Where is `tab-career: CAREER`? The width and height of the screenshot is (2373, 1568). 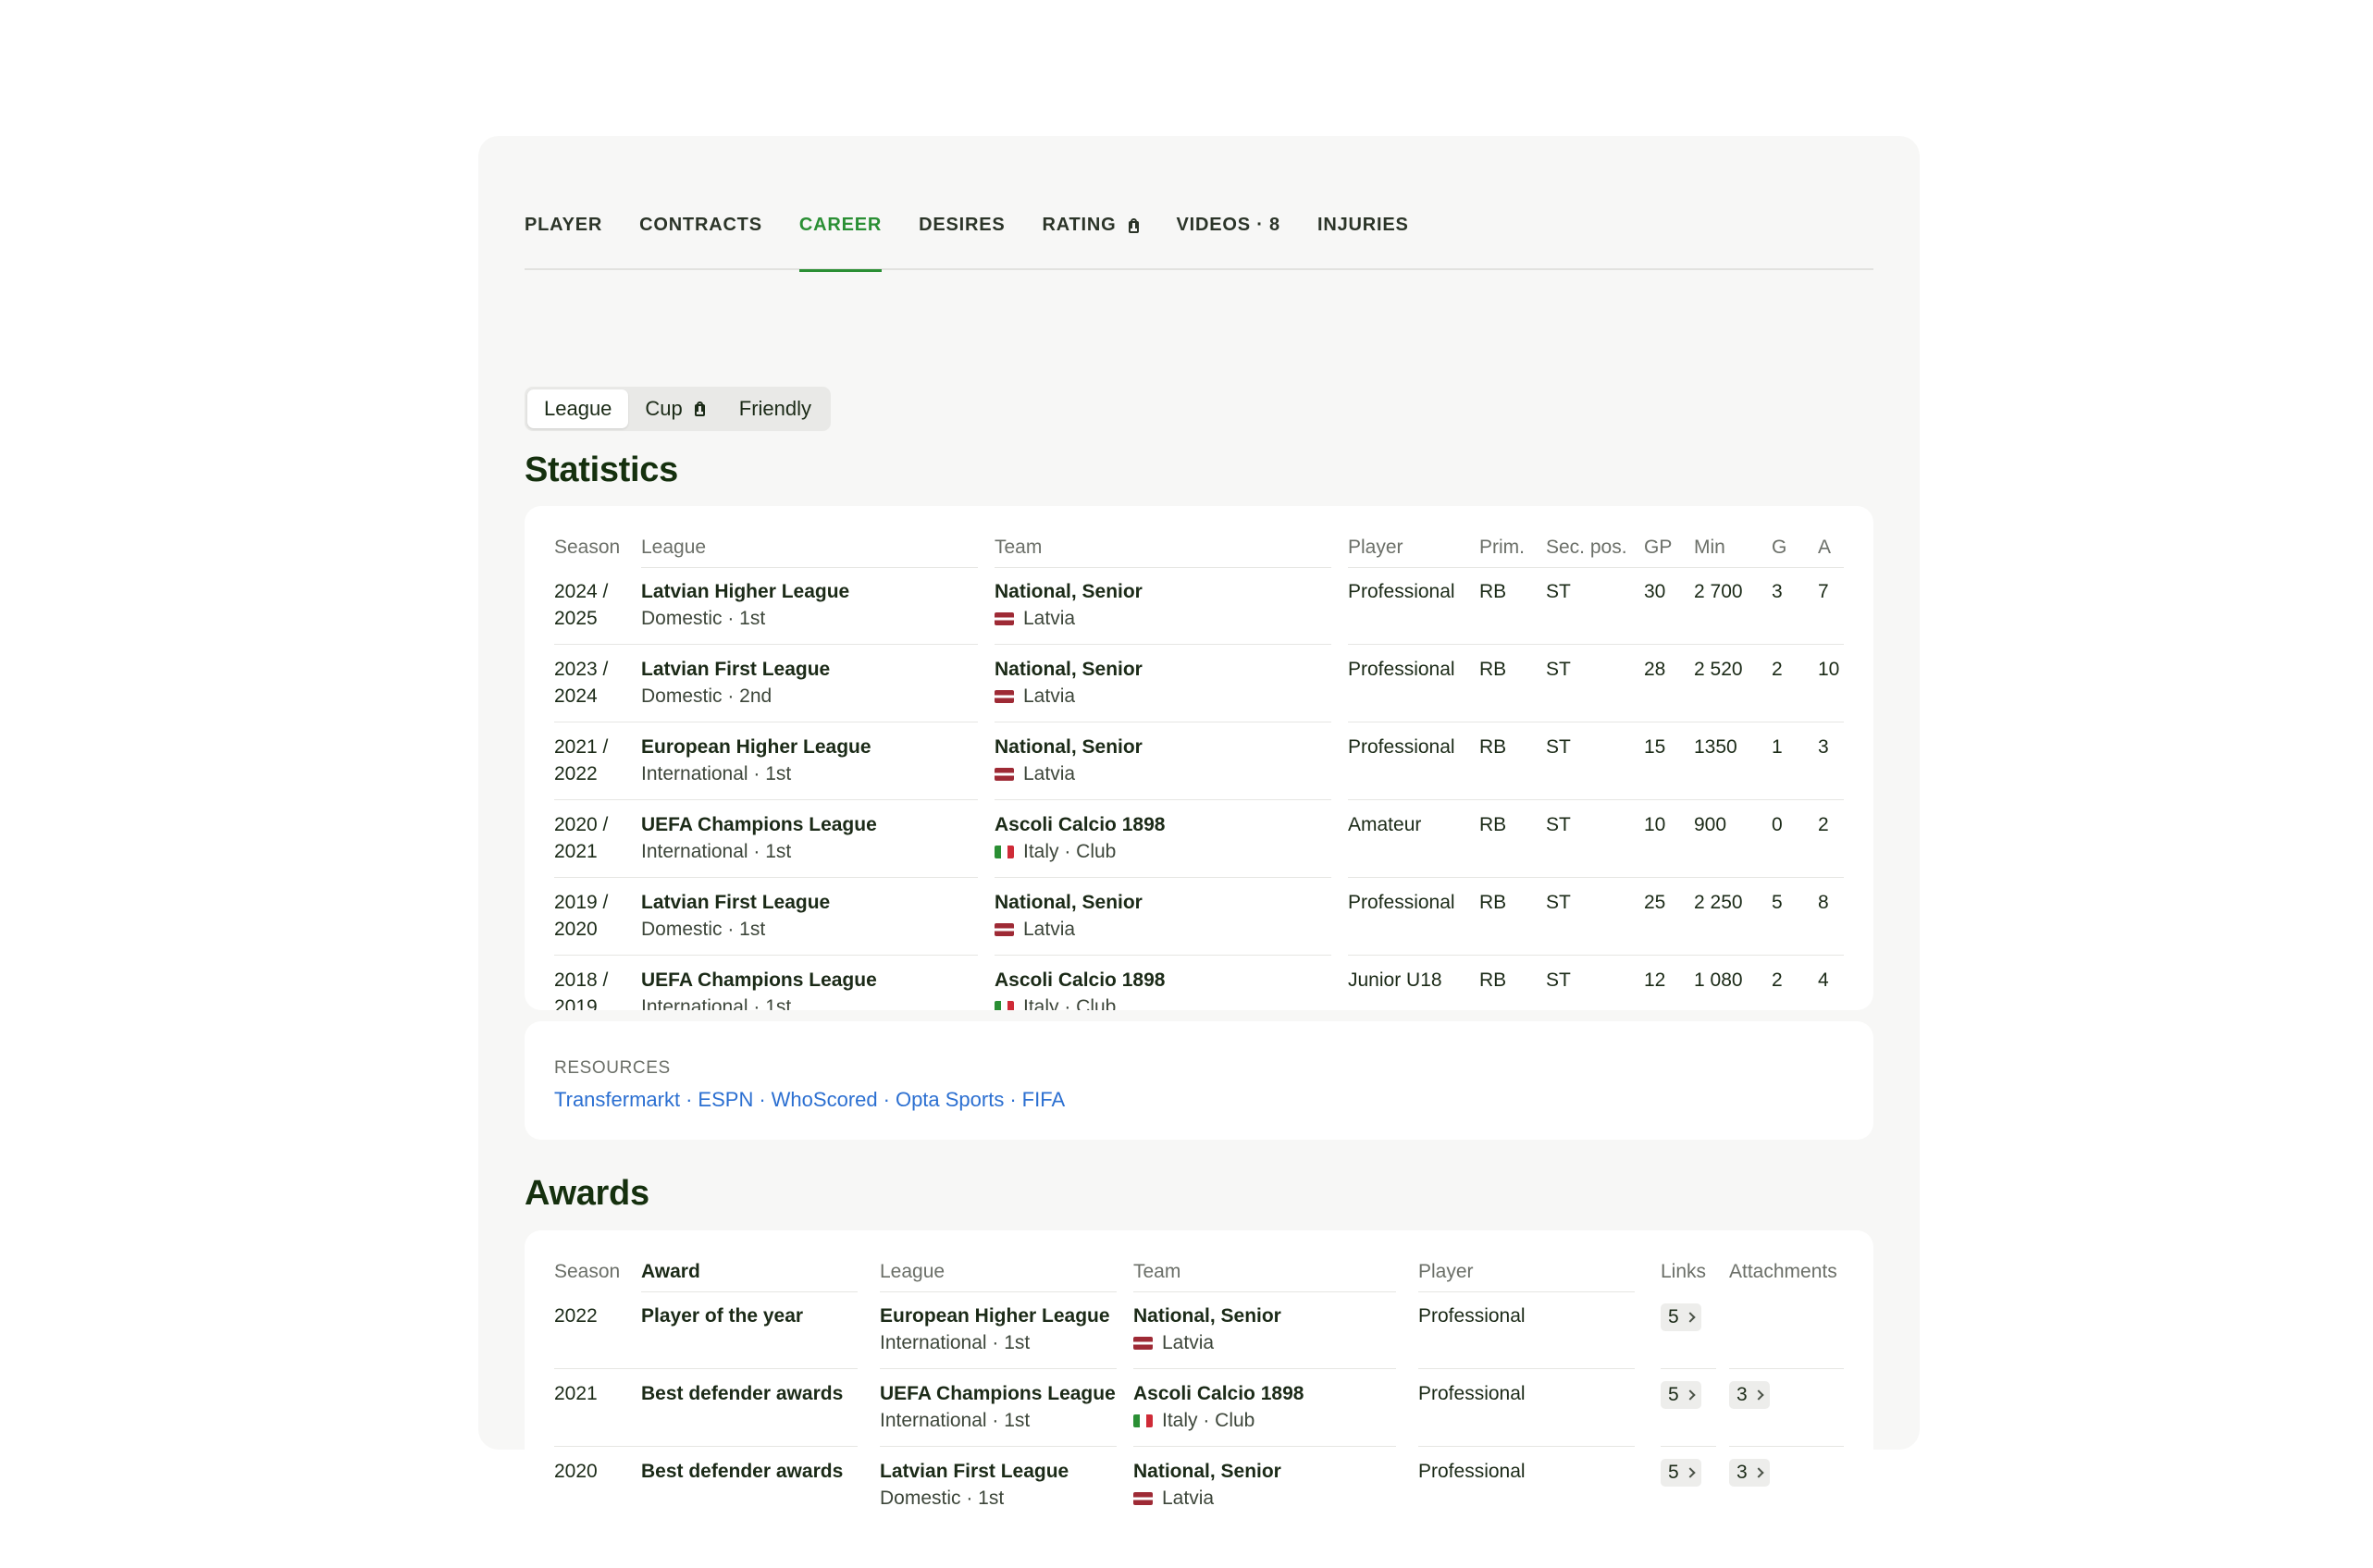
tab-career: CAREER is located at coordinates (841, 226).